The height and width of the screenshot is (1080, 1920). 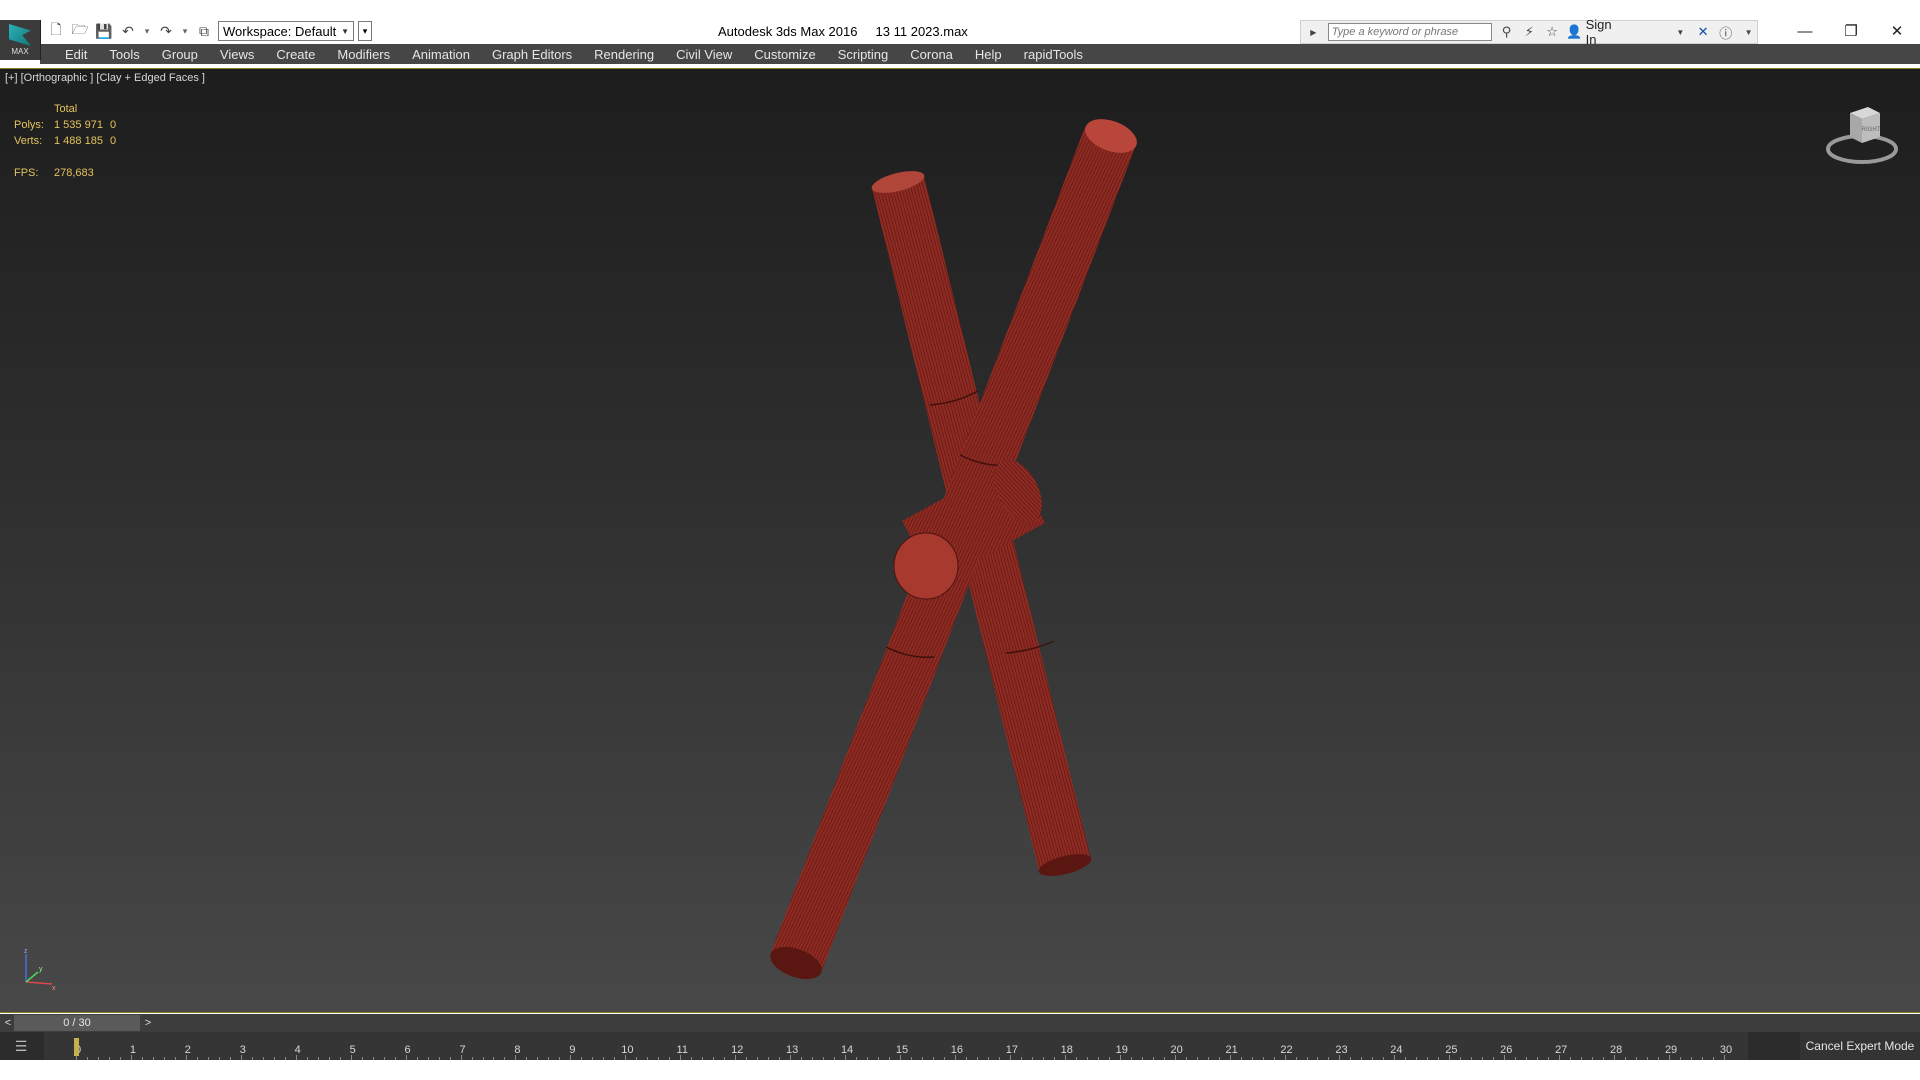 I want to click on menu-item-rapidtools: rapidTools, so click(x=1053, y=54).